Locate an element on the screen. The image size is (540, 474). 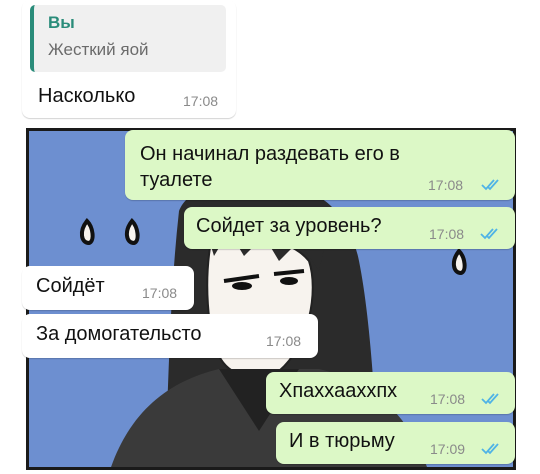
message-text-line-1: Он начинал раздевать его в is located at coordinates (270, 154).